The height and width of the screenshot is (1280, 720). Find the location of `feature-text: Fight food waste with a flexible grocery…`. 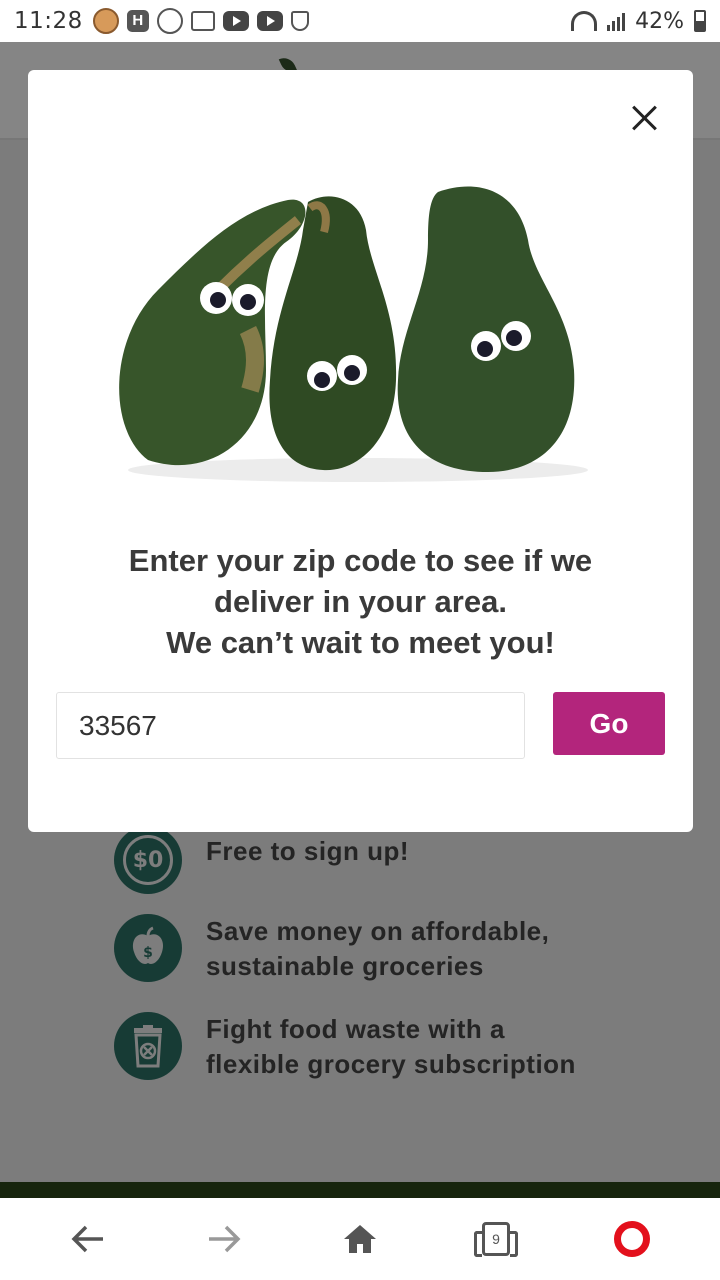

feature-text: Fight food waste with a flexible grocery… is located at coordinates (391, 1047).